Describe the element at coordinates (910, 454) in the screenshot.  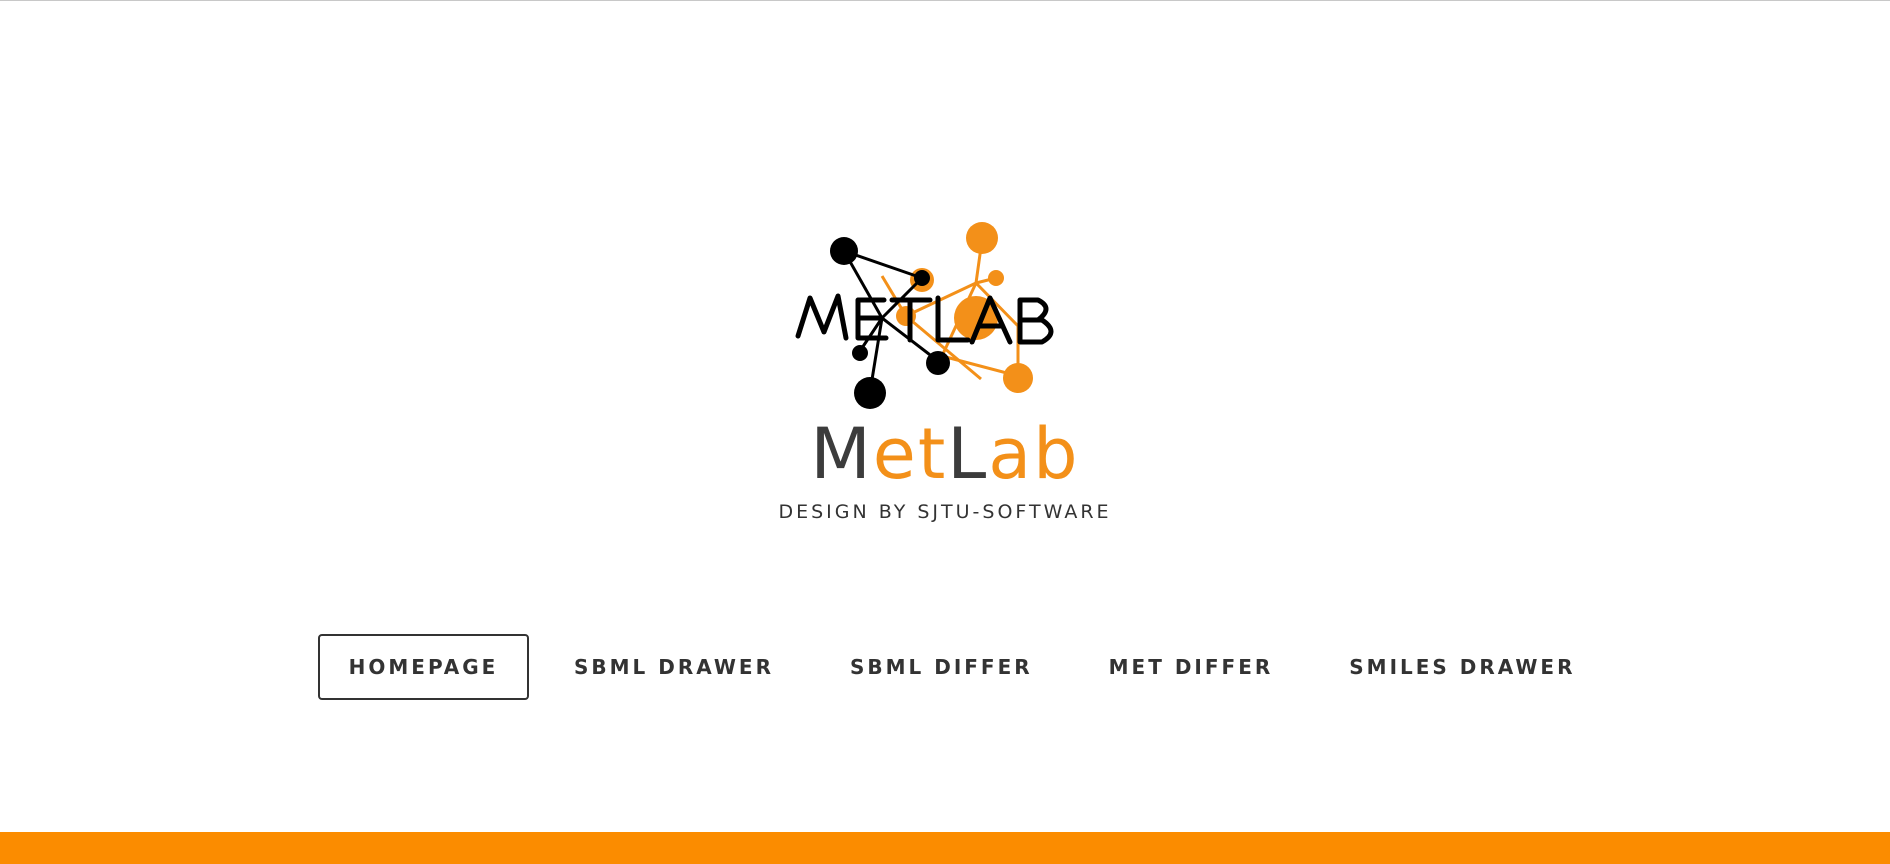
I see `brand-title-part: et` at that location.